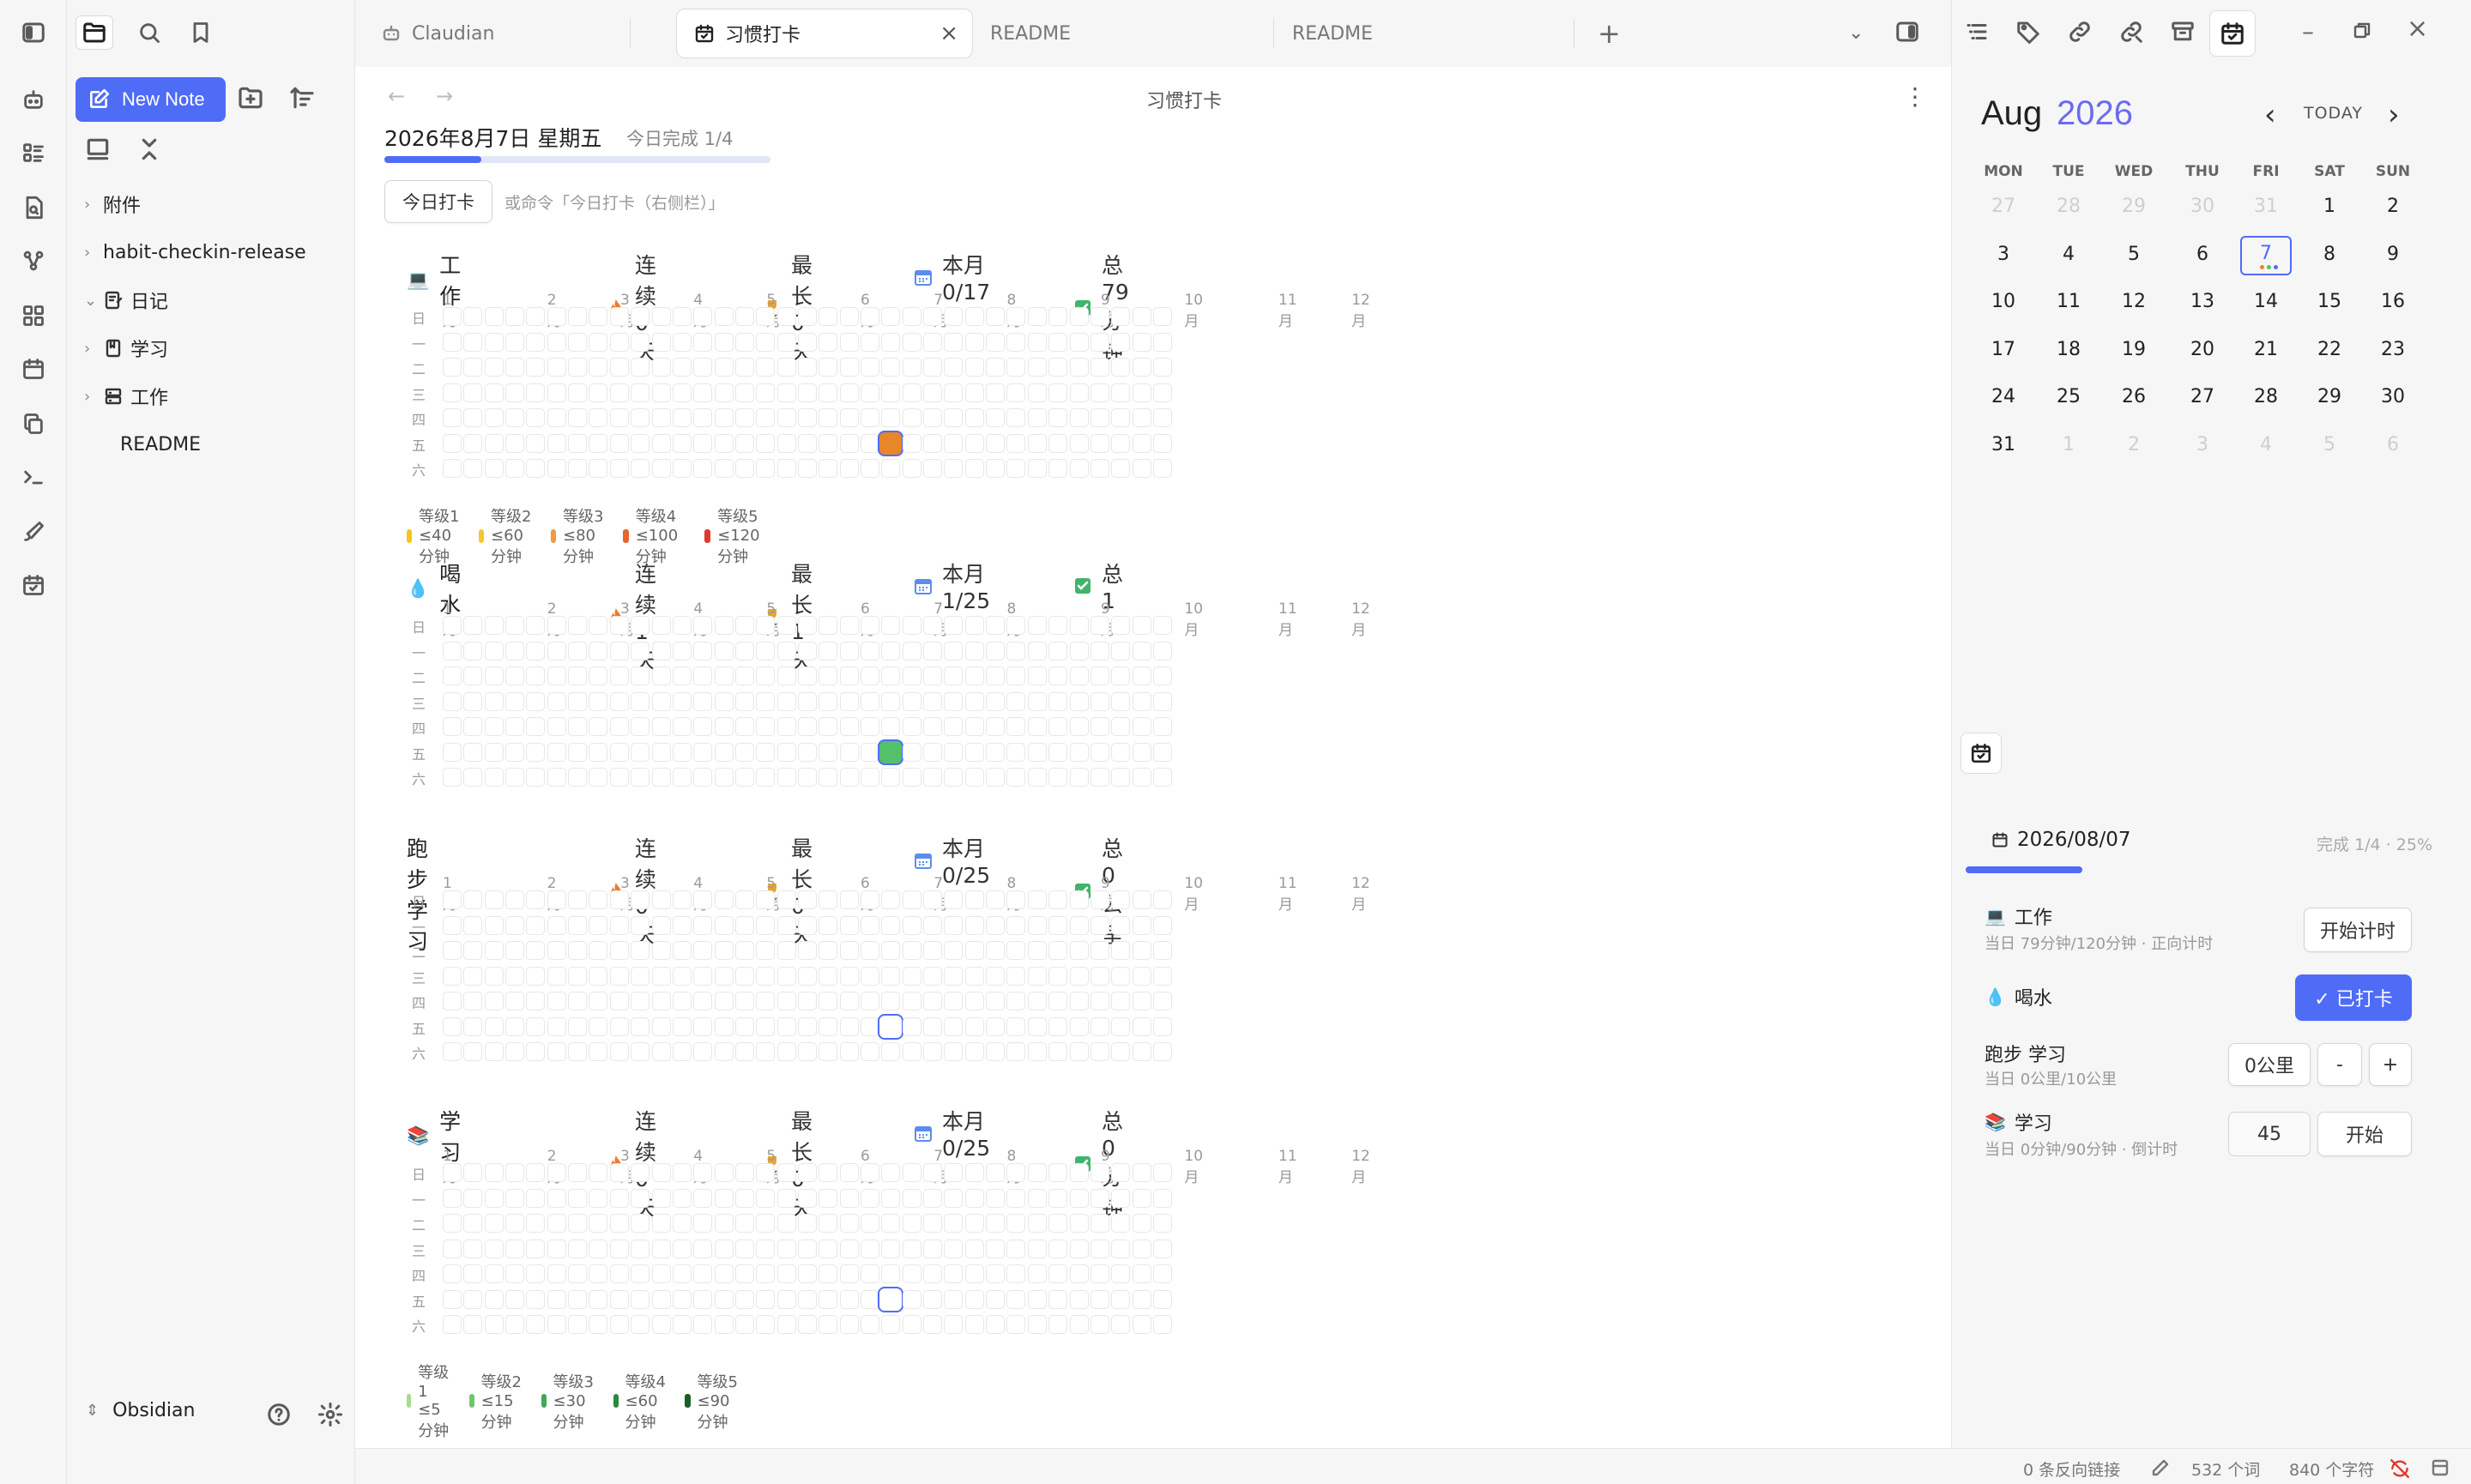 This screenshot has width=2471, height=1484. Describe the element at coordinates (2131, 32) in the screenshot. I see `outgoing-link-icon` at that location.